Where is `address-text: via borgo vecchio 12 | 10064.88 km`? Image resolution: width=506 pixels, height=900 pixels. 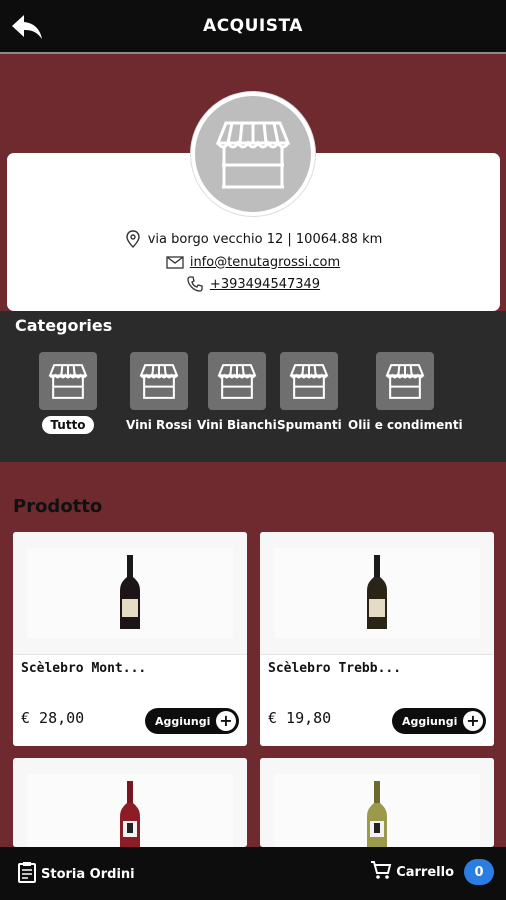
address-text: via borgo vecchio 12 | 10064.88 km is located at coordinates (265, 239).